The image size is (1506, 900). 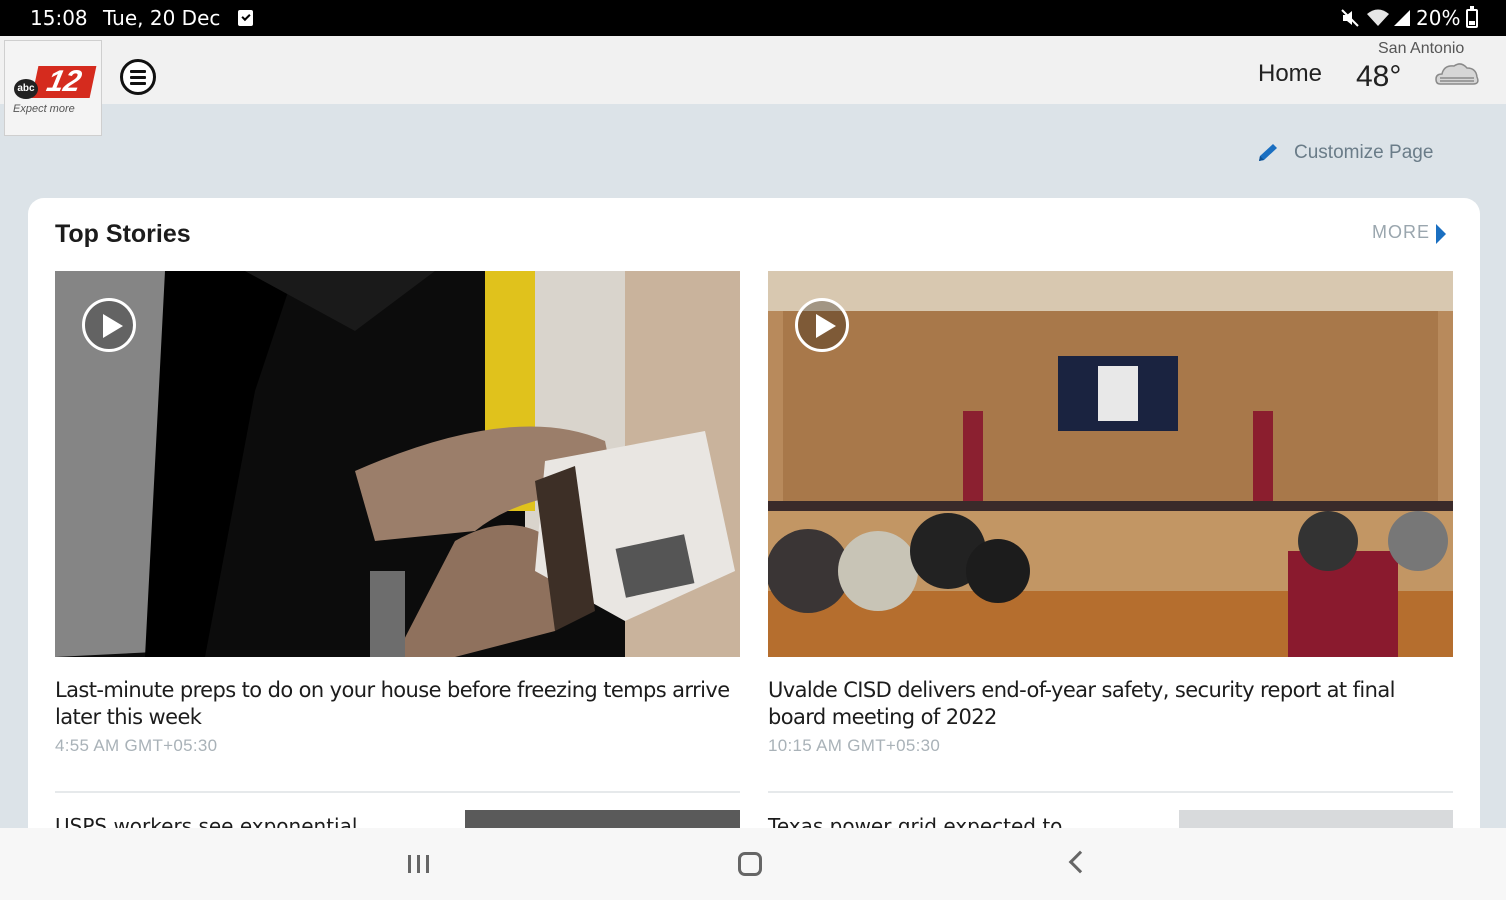 What do you see at coordinates (136, 745) in the screenshot?
I see `story-time: 4:55 AM GMT+05:30` at bounding box center [136, 745].